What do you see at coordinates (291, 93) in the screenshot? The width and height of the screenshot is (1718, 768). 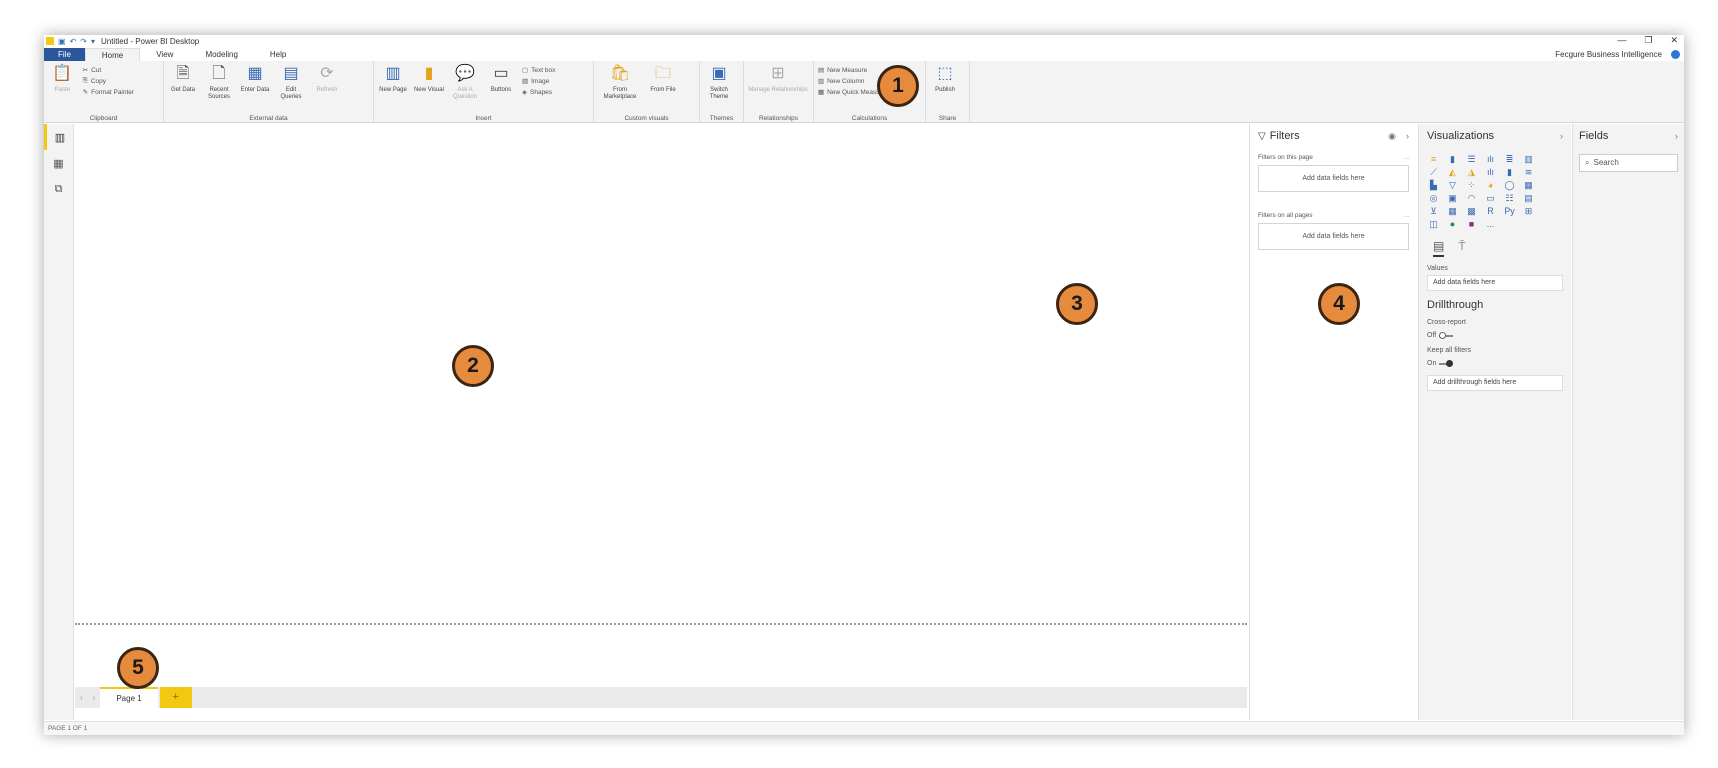 I see `edit-queries-button: ▤ Edit Queries` at bounding box center [291, 93].